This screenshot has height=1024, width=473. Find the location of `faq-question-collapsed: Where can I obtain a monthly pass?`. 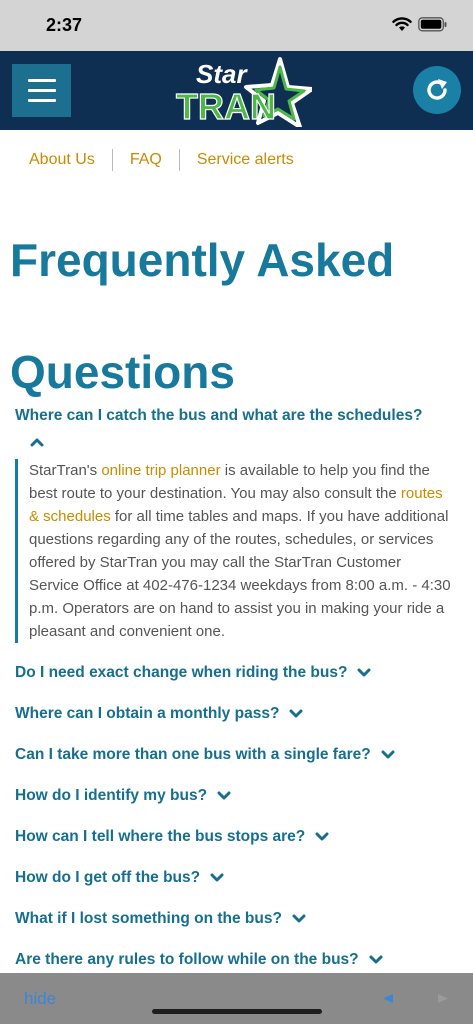

faq-question-collapsed: Where can I obtain a monthly pass? is located at coordinates (236, 714).